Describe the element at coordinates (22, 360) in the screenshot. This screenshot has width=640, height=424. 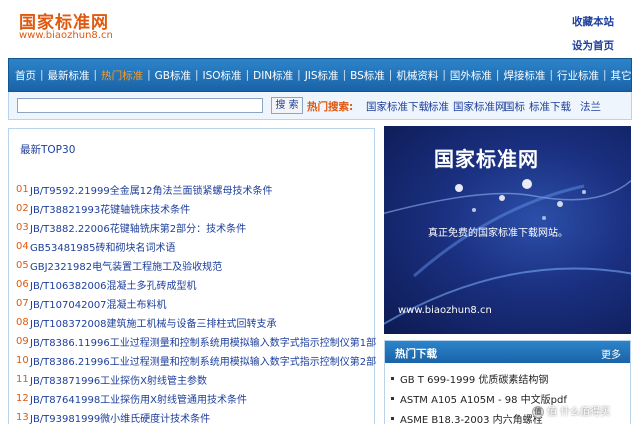
I see `list-item-number: 10` at that location.